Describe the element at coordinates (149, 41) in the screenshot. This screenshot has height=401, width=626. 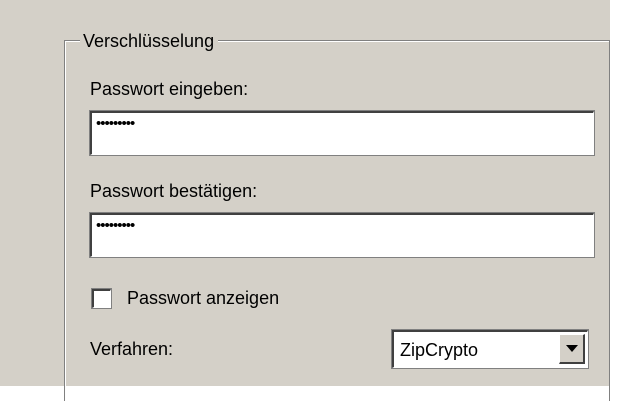
I see `encryption-group-title: Verschlüsselung` at that location.